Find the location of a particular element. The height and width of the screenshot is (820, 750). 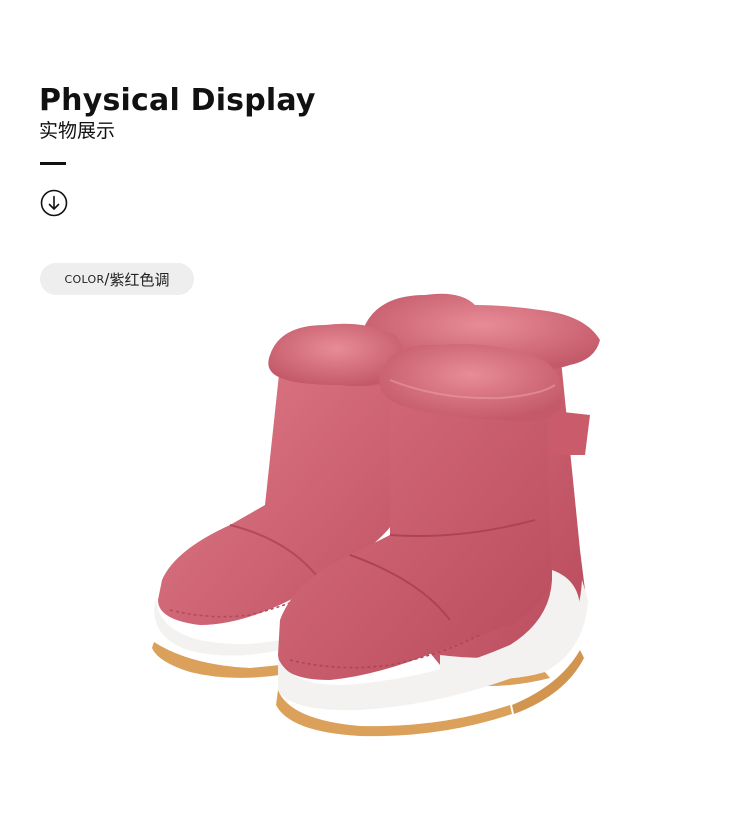

scroll-down-button is located at coordinates (54, 203).